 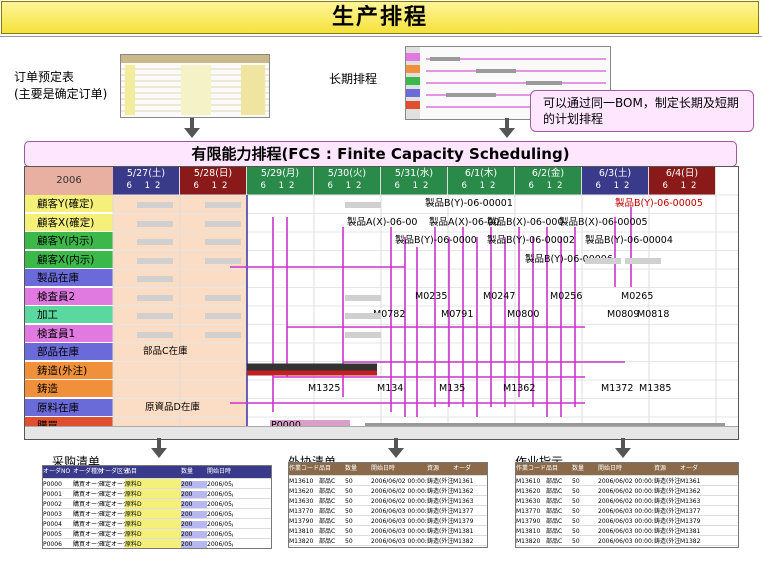 I want to click on table-row: P0000 購買オーダ確定オーダ原料D2002006/05/29 00:00:0, so click(x=157, y=484).